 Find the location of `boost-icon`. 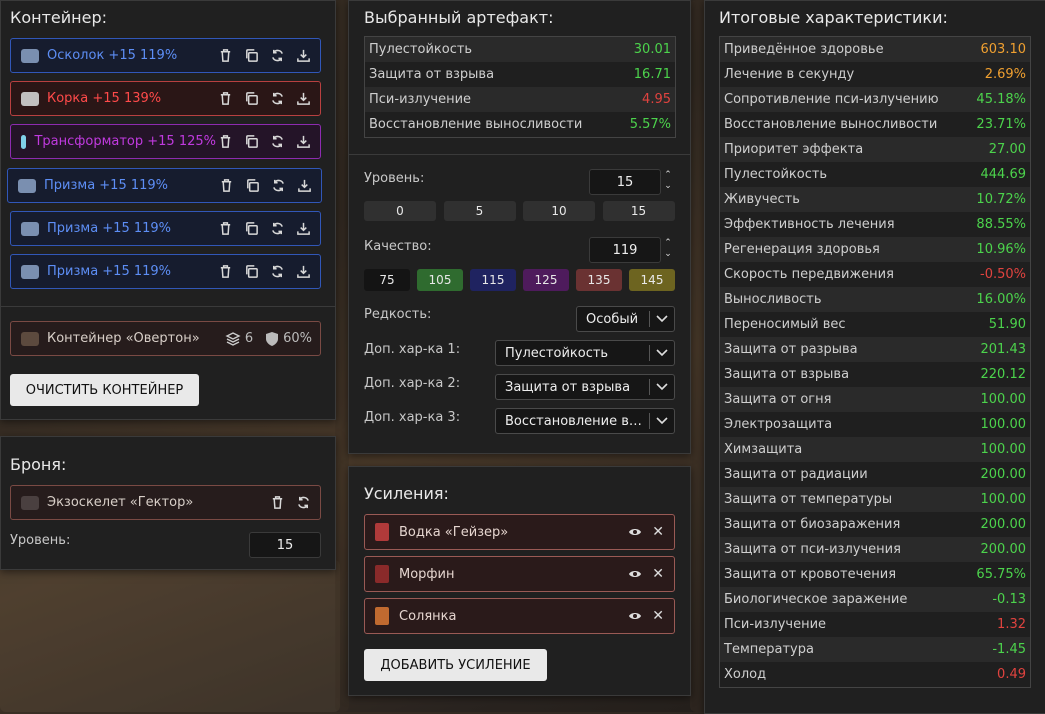

boost-icon is located at coordinates (382, 574).